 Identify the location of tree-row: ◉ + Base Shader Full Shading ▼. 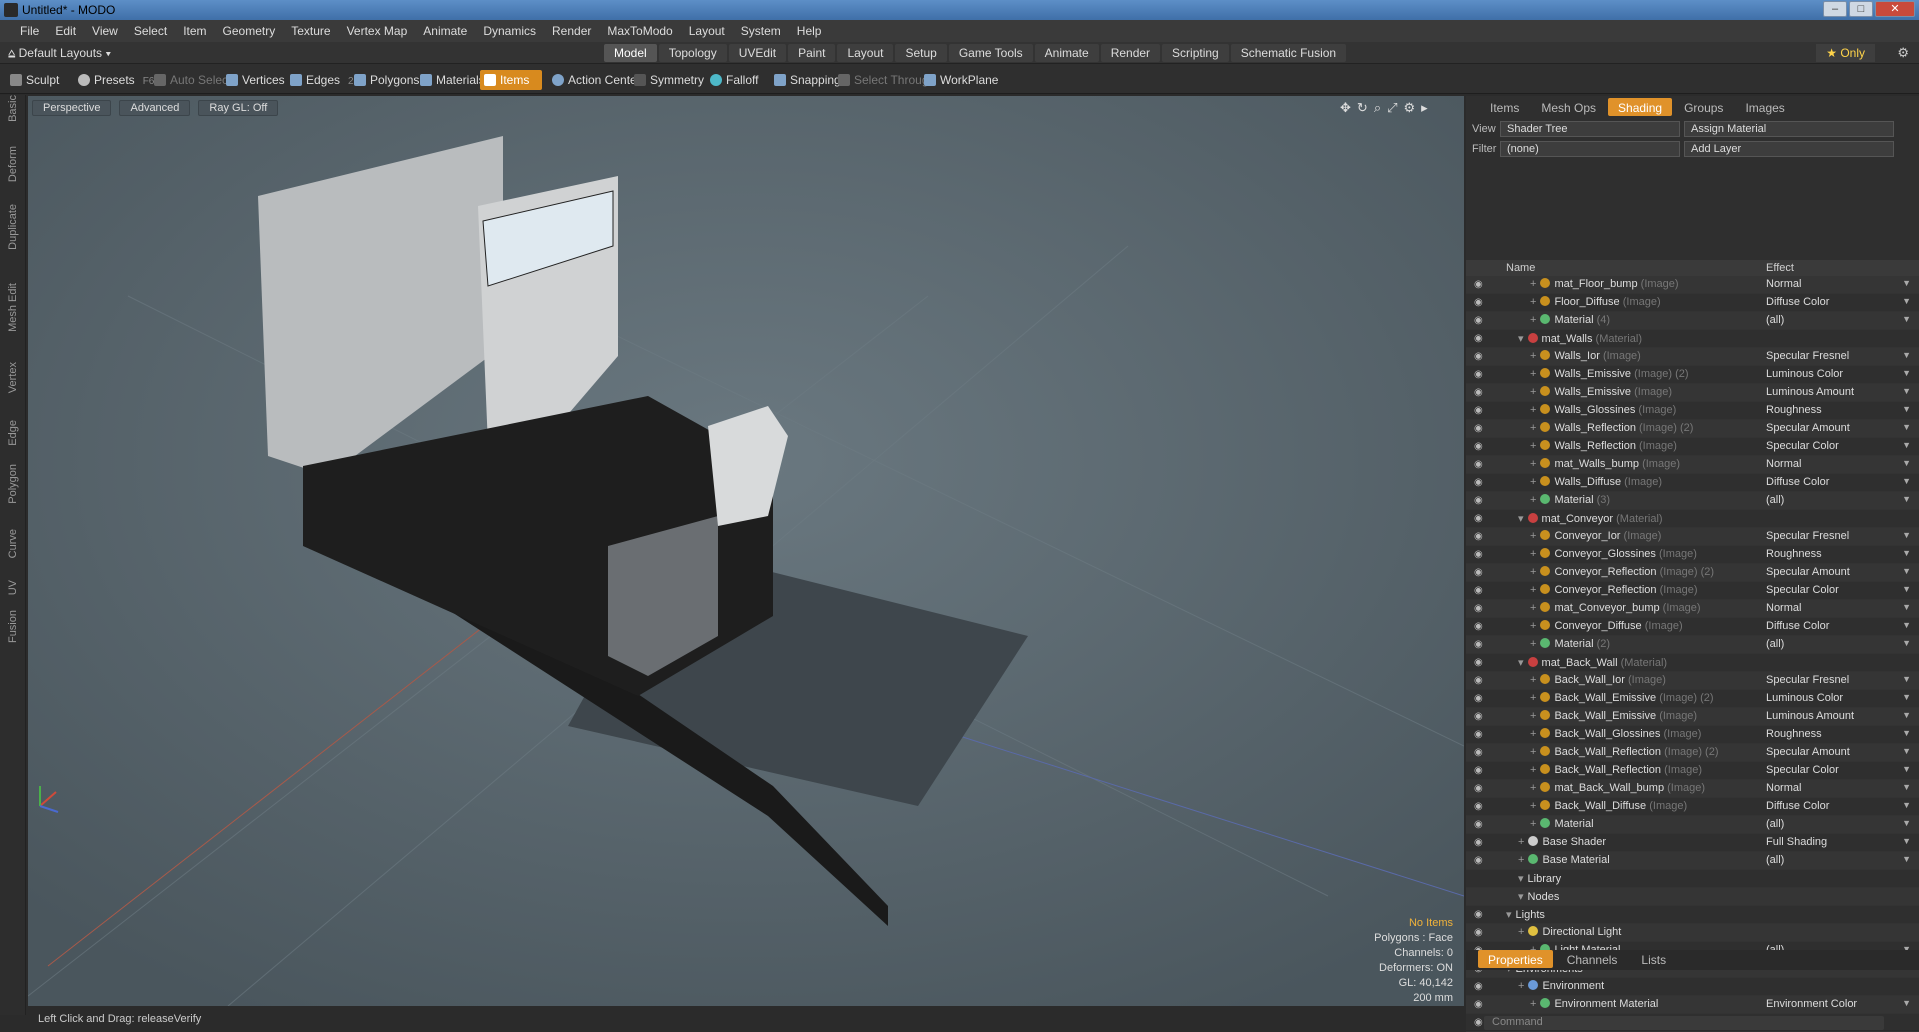
(1692, 843).